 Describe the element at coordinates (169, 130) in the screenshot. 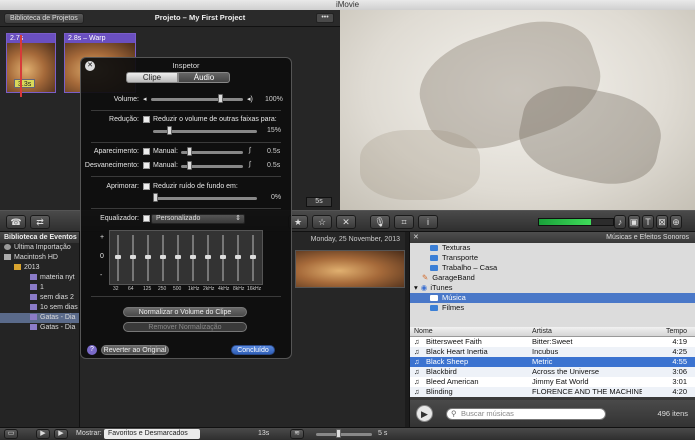

I see `reduction-slider-knob` at that location.